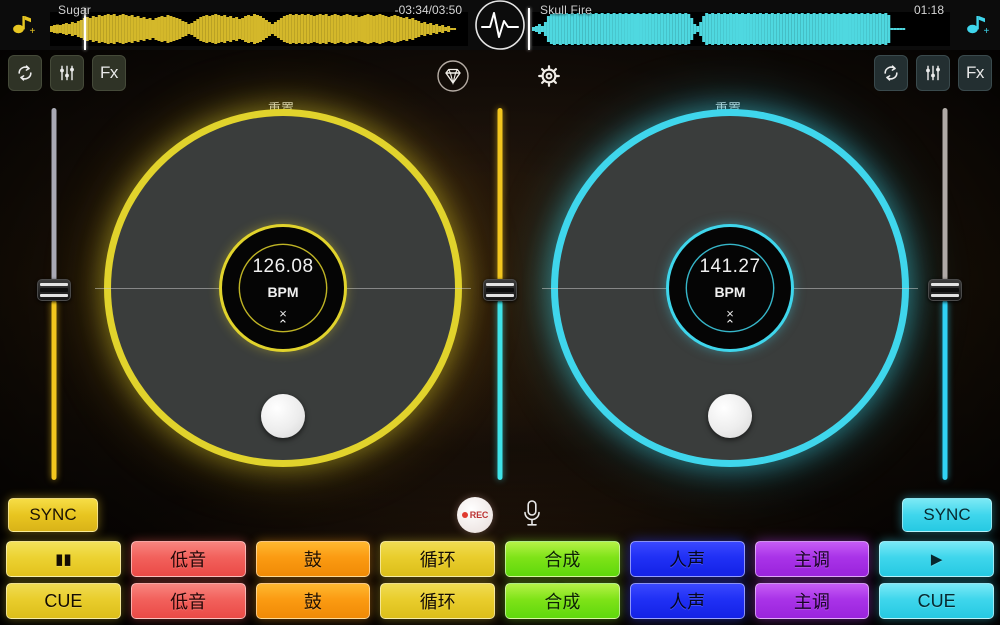 Image resolution: width=1000 pixels, height=625 pixels. What do you see at coordinates (500, 197) in the screenshot?
I see `crossfader-track-top` at bounding box center [500, 197].